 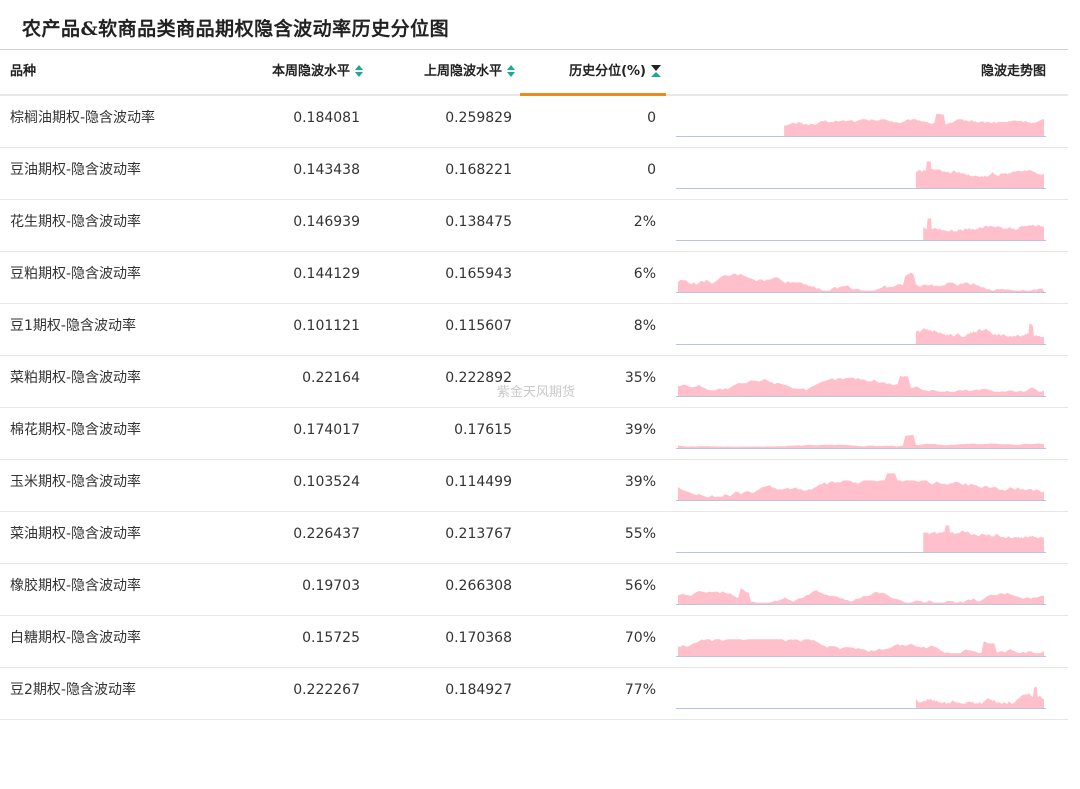 I want to click on table-row: 豆粕期权-隐含波动率 0.144129 0.165943 6%, so click(x=534, y=278).